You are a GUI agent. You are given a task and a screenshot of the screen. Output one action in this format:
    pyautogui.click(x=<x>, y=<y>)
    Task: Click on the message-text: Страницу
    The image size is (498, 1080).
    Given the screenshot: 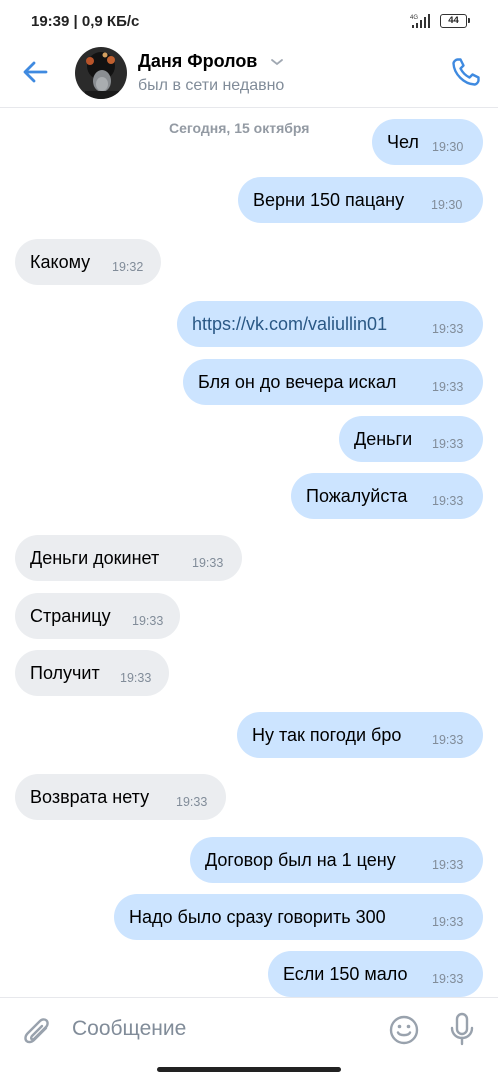 What is the action you would take?
    pyautogui.click(x=70, y=616)
    